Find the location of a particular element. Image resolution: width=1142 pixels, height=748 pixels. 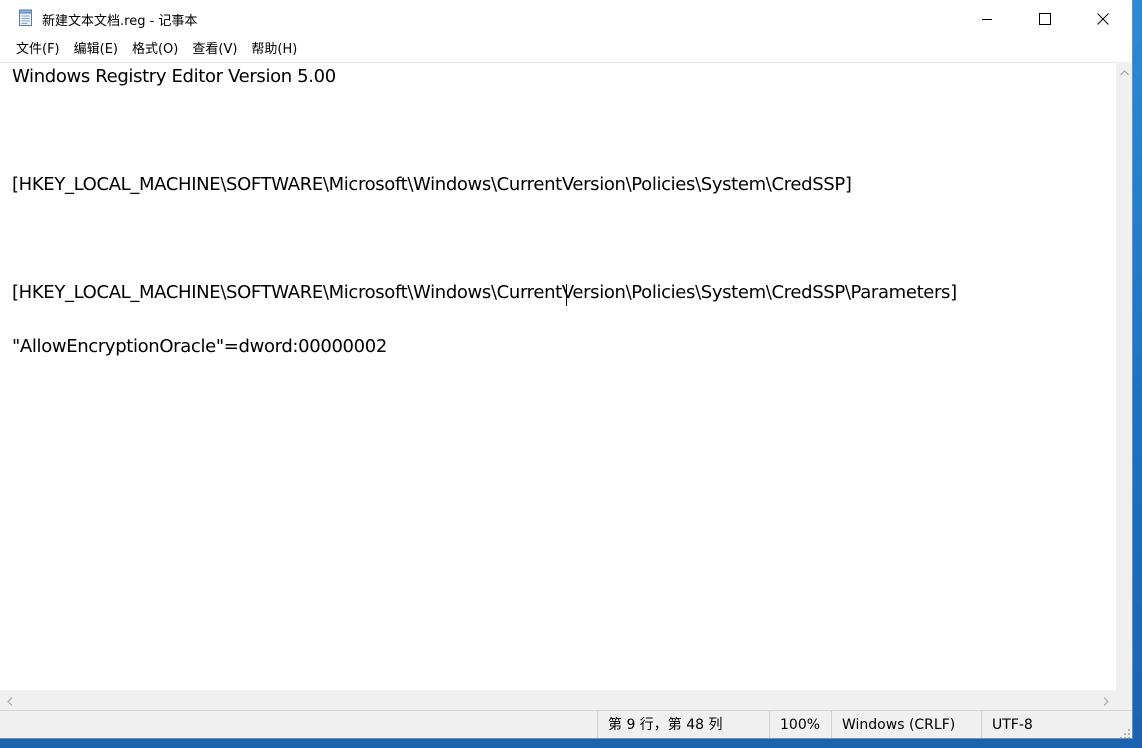

notepad-icon is located at coordinates (26, 18).